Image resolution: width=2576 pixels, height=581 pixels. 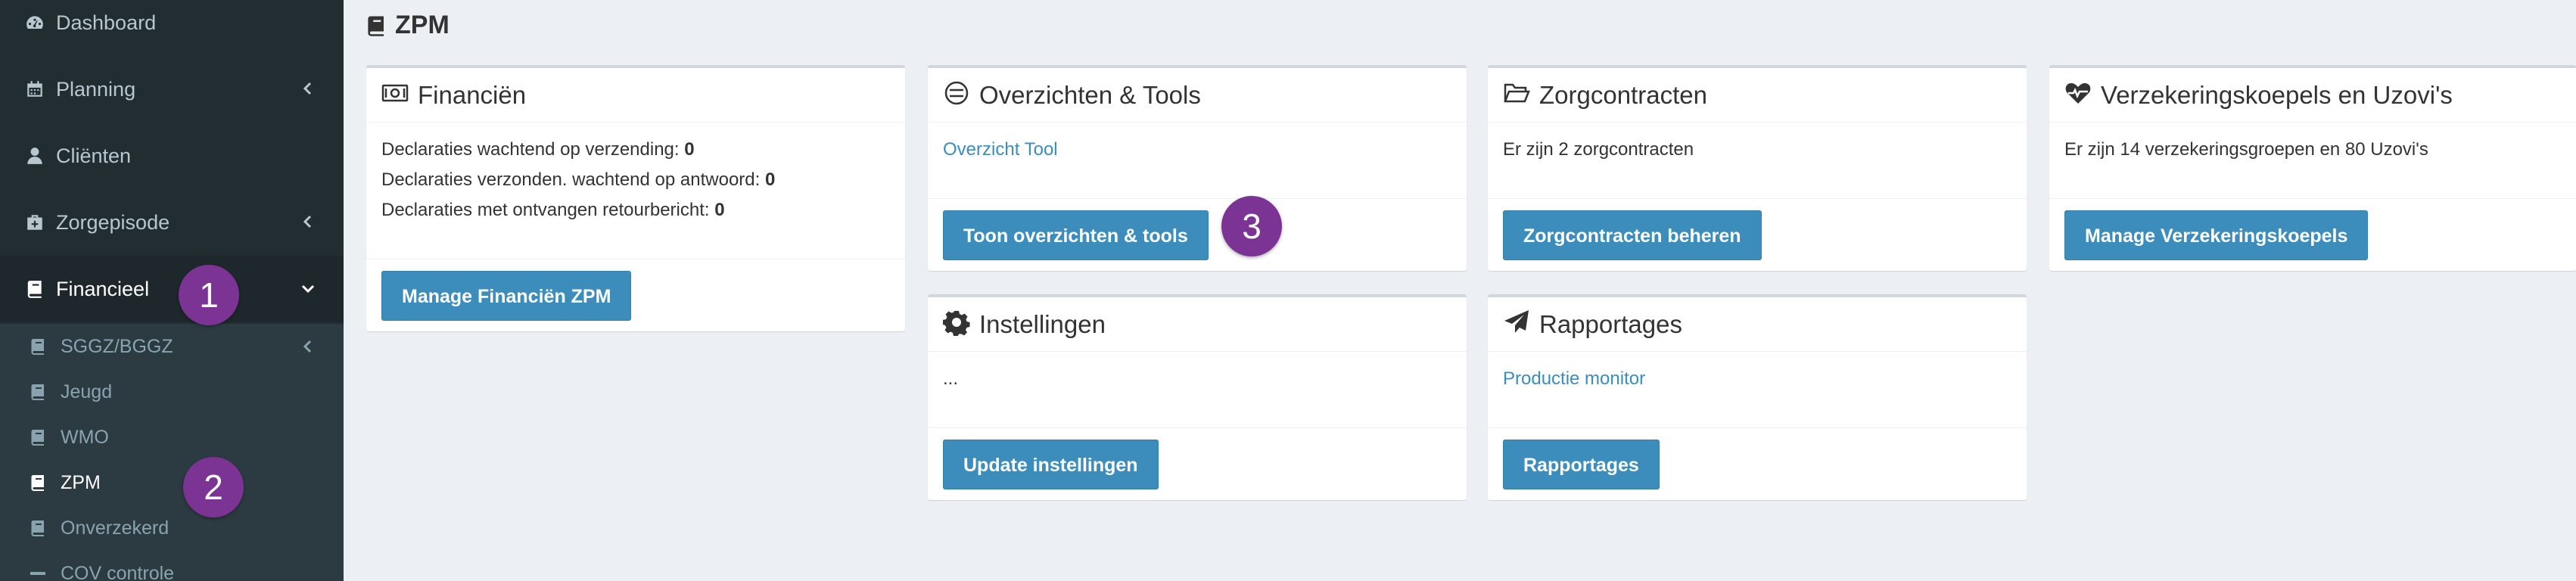 I want to click on sidebar-item-financieel: Financieel, so click(x=172, y=289).